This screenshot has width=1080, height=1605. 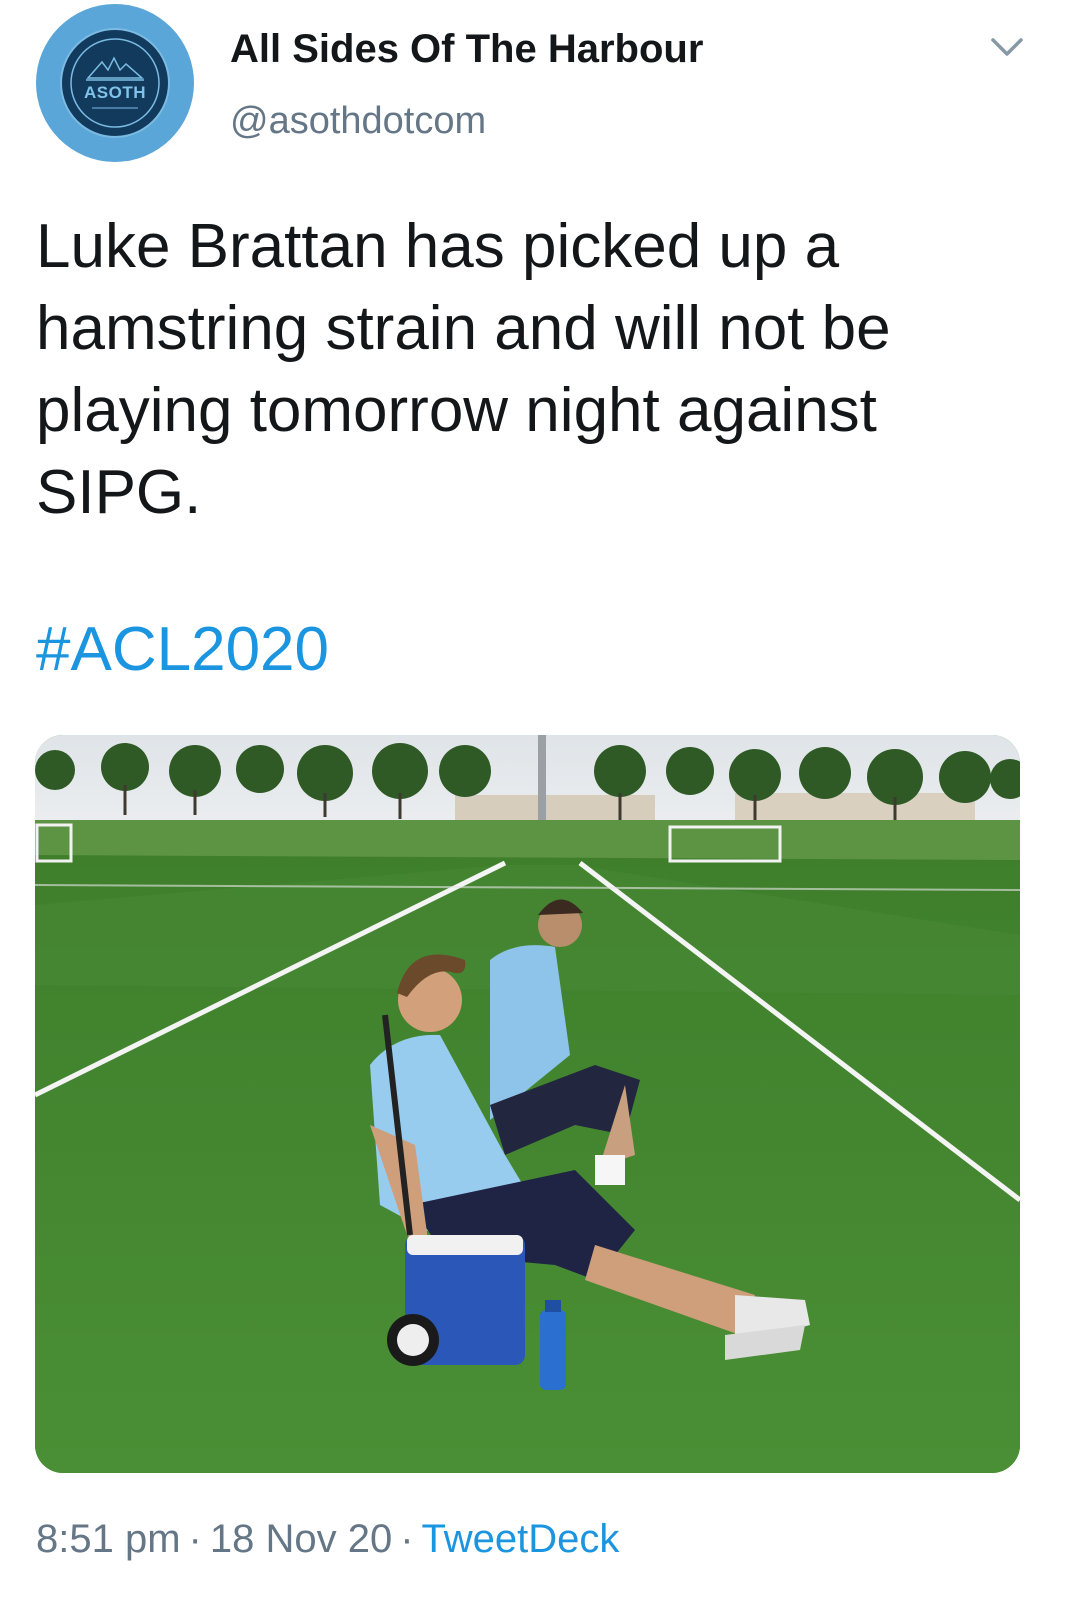 What do you see at coordinates (115, 92) in the screenshot?
I see `avatar-logo-text: ASOTH` at bounding box center [115, 92].